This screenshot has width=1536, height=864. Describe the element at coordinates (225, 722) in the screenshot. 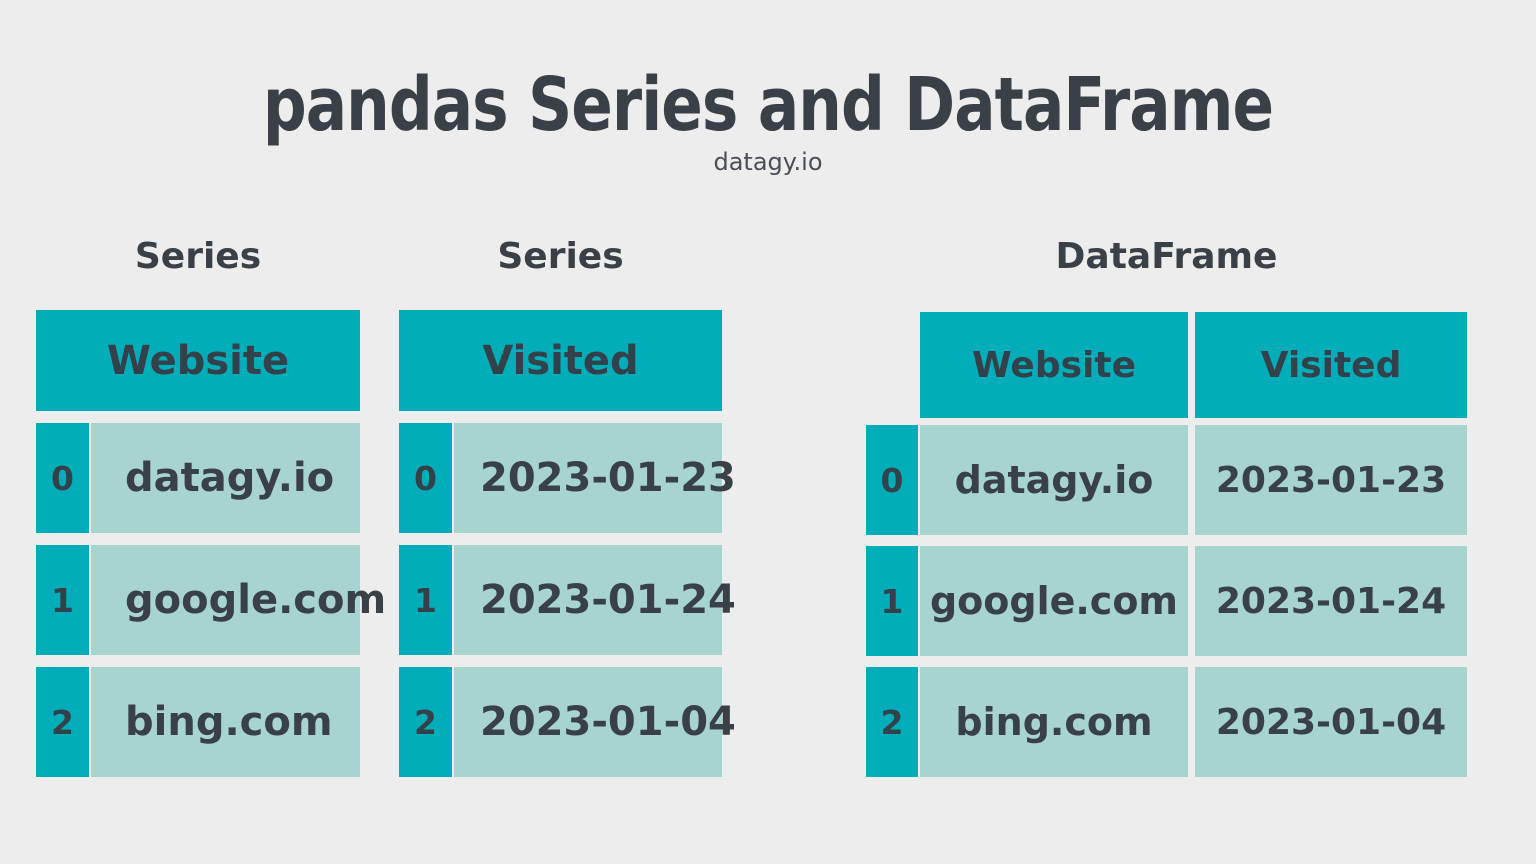

I see `series-website-value-2: bing.com` at that location.